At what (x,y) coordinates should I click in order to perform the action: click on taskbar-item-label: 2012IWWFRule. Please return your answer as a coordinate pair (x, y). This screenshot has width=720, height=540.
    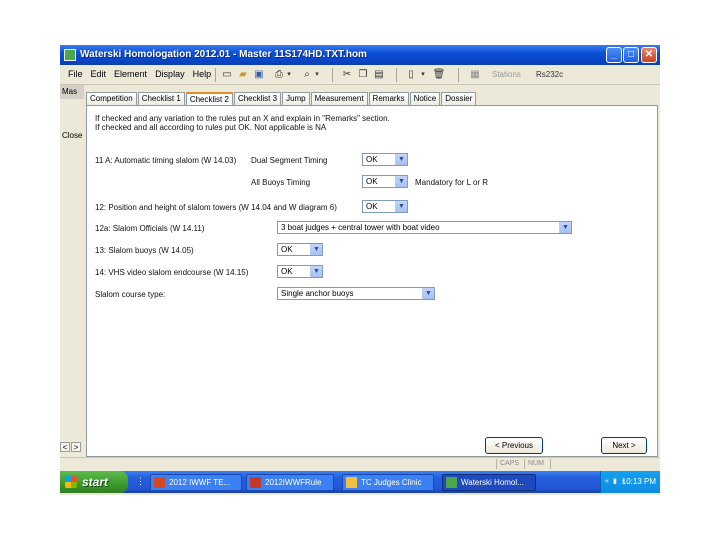
    Looking at the image, I should click on (293, 482).